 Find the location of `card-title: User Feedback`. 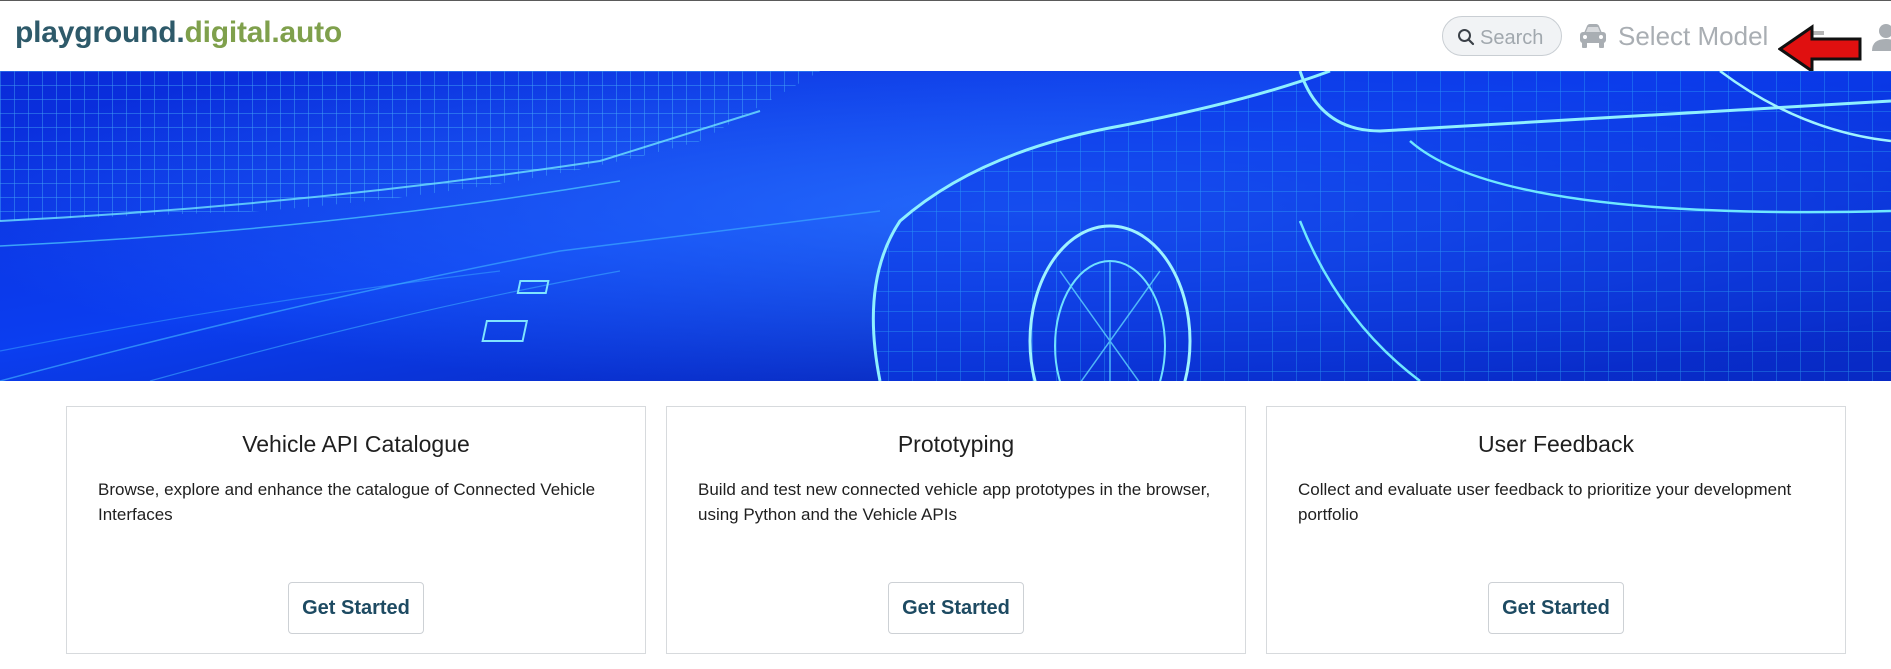

card-title: User Feedback is located at coordinates (1556, 444).